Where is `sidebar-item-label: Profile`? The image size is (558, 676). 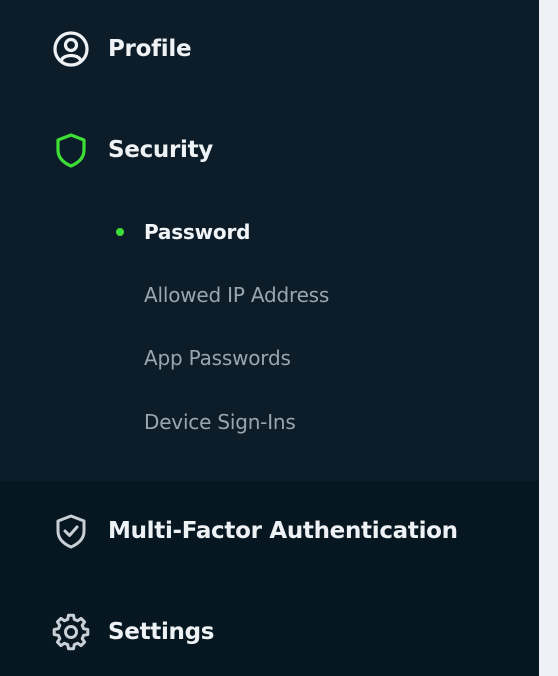 sidebar-item-label: Profile is located at coordinates (150, 49).